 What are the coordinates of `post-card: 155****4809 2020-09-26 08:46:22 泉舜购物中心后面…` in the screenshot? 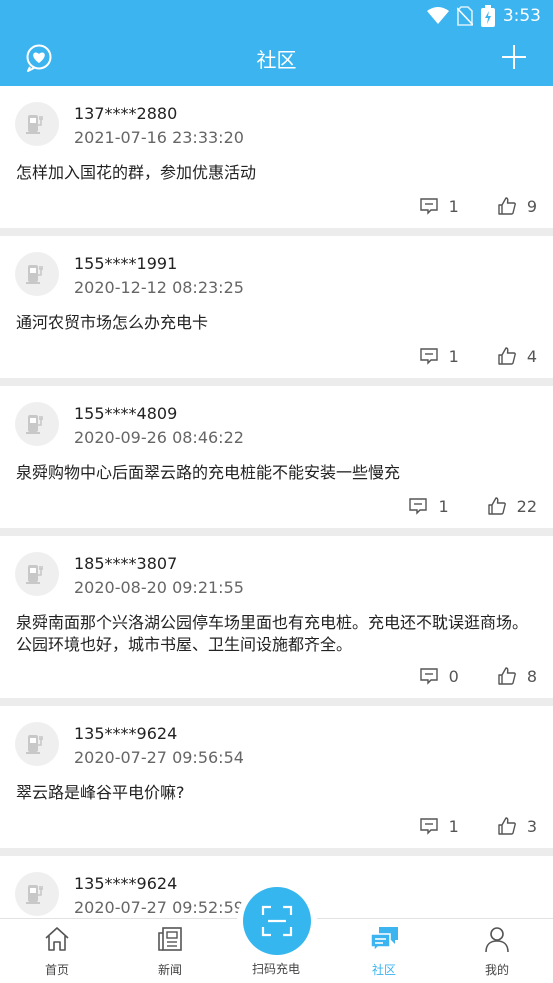 It's located at (276, 457).